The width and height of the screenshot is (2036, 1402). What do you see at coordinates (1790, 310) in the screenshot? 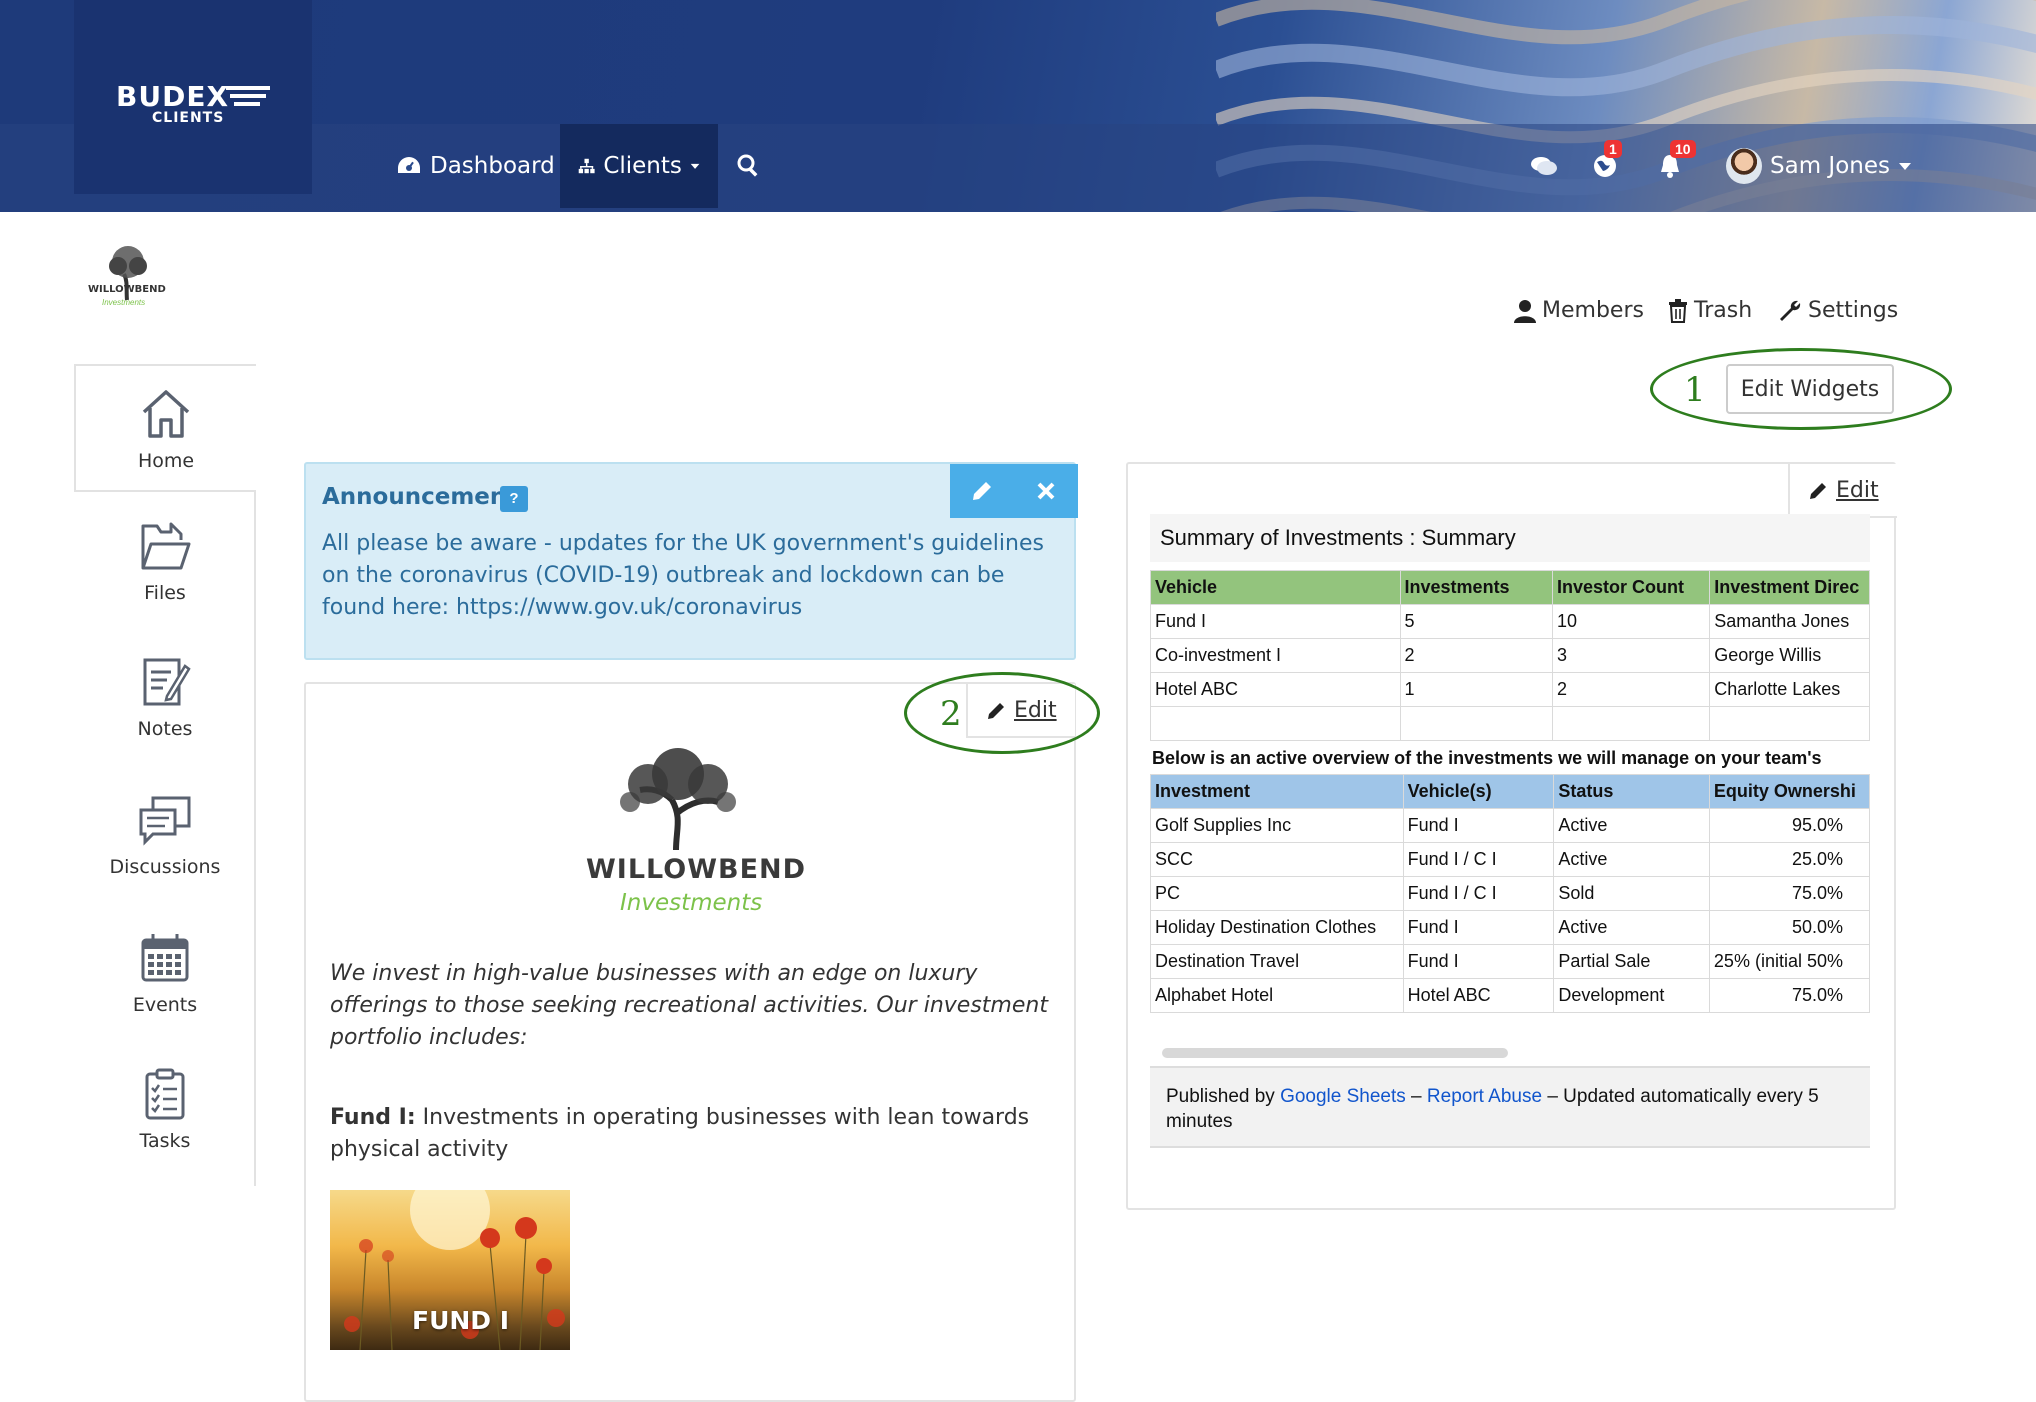
I see `wrench-icon` at bounding box center [1790, 310].